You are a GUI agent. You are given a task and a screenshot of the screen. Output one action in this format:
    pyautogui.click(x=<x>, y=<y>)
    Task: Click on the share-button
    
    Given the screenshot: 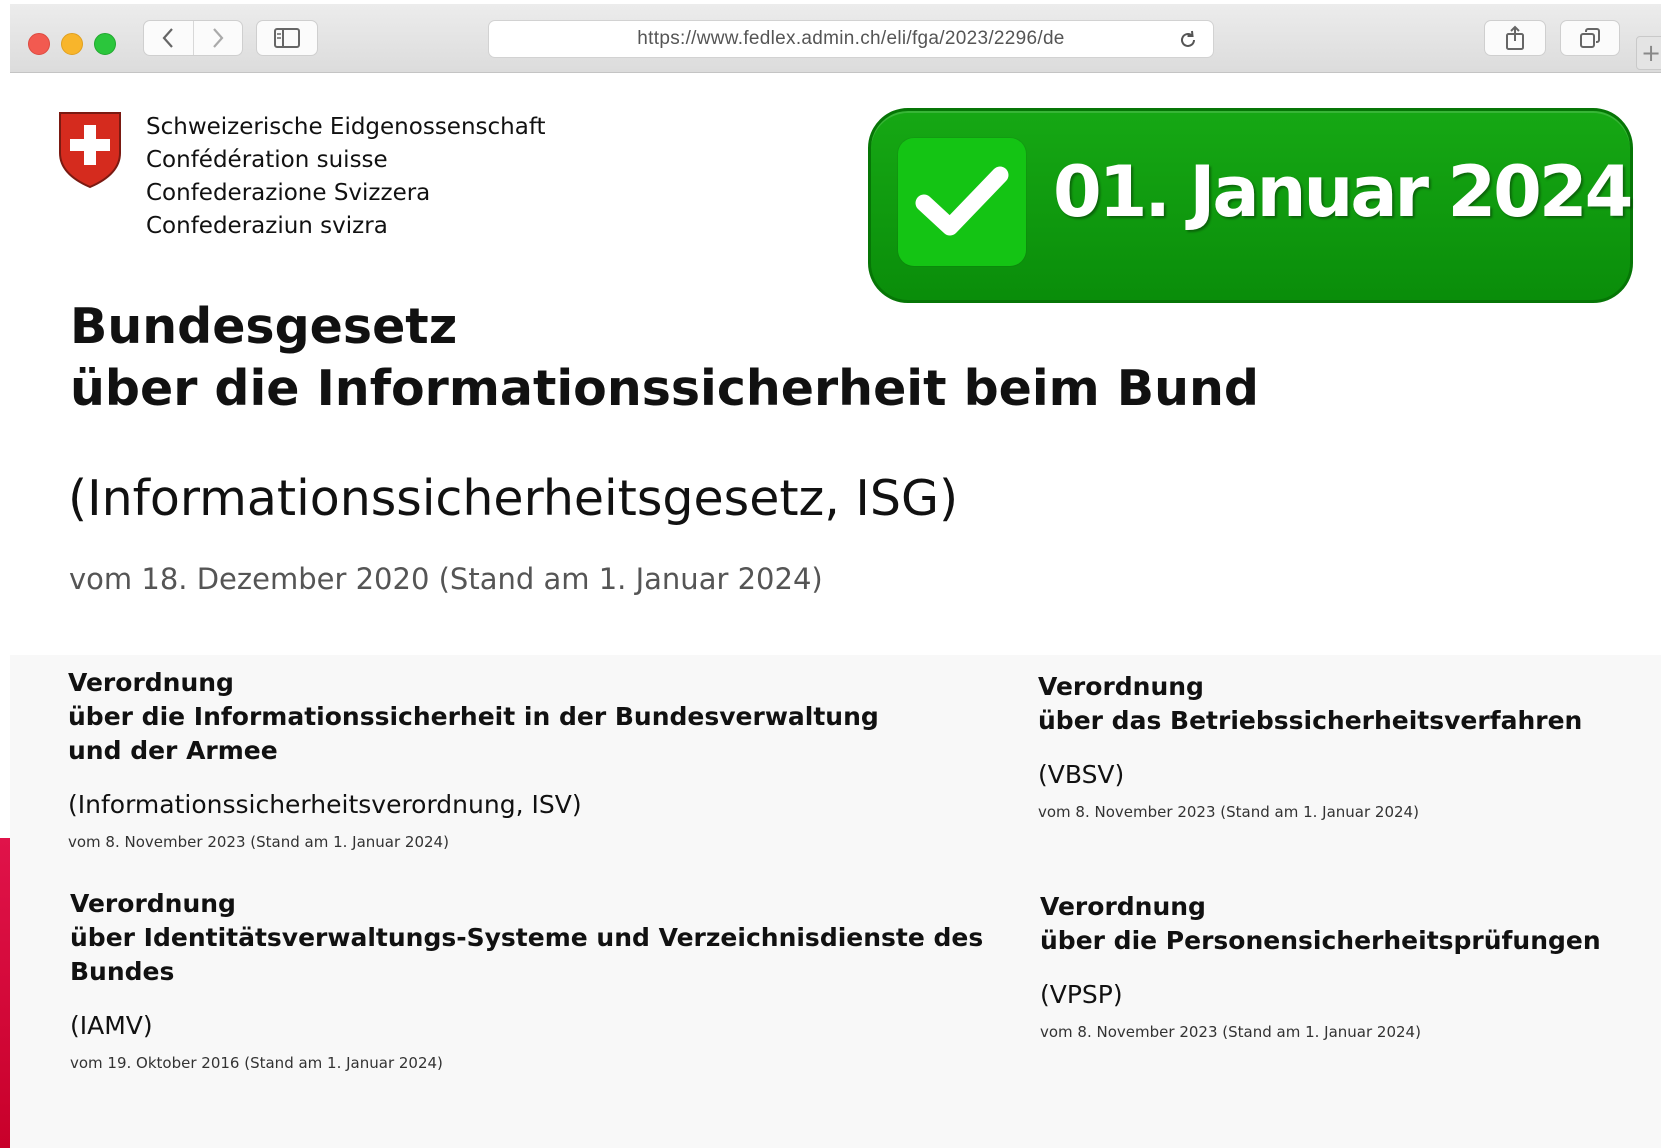 What is the action you would take?
    pyautogui.click(x=1515, y=38)
    